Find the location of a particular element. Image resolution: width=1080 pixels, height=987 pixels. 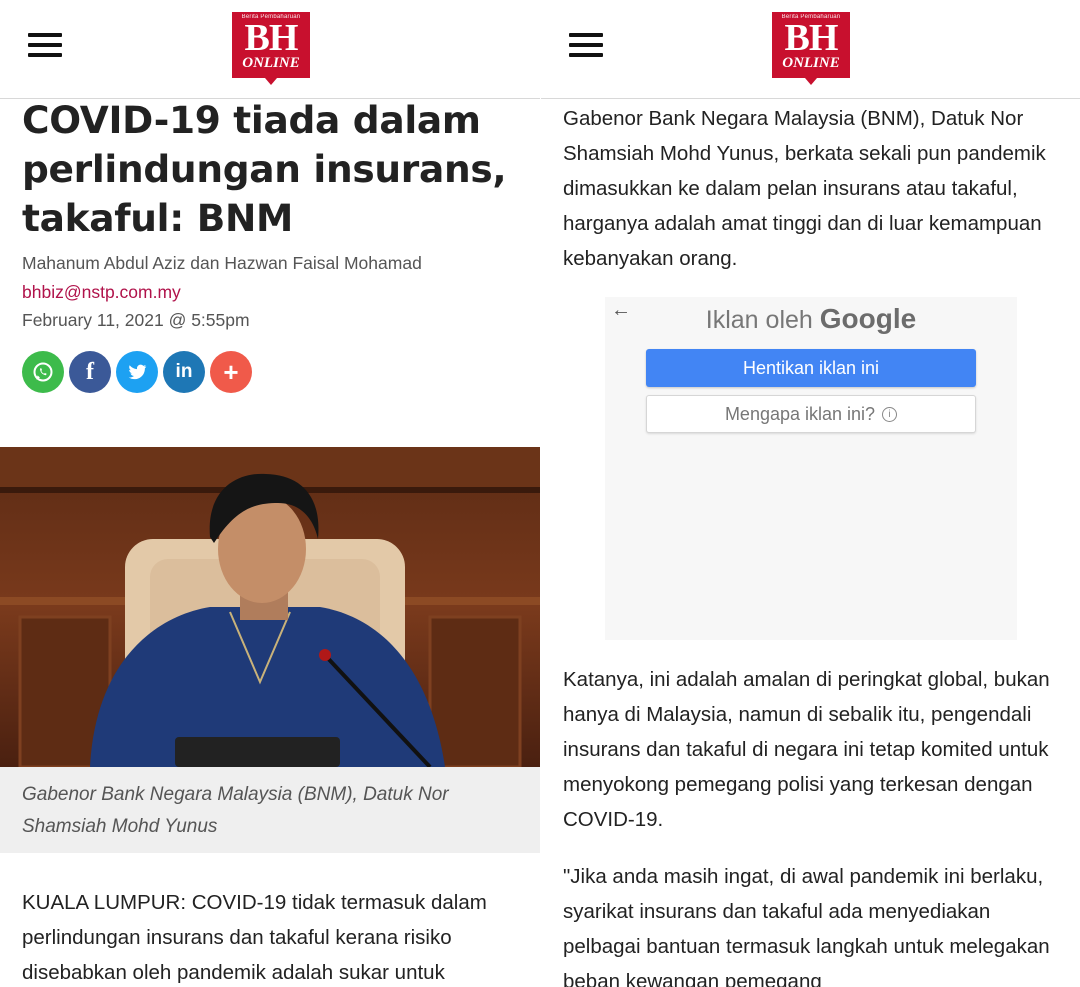

linkedin-icon: in is located at coordinates (184, 371).